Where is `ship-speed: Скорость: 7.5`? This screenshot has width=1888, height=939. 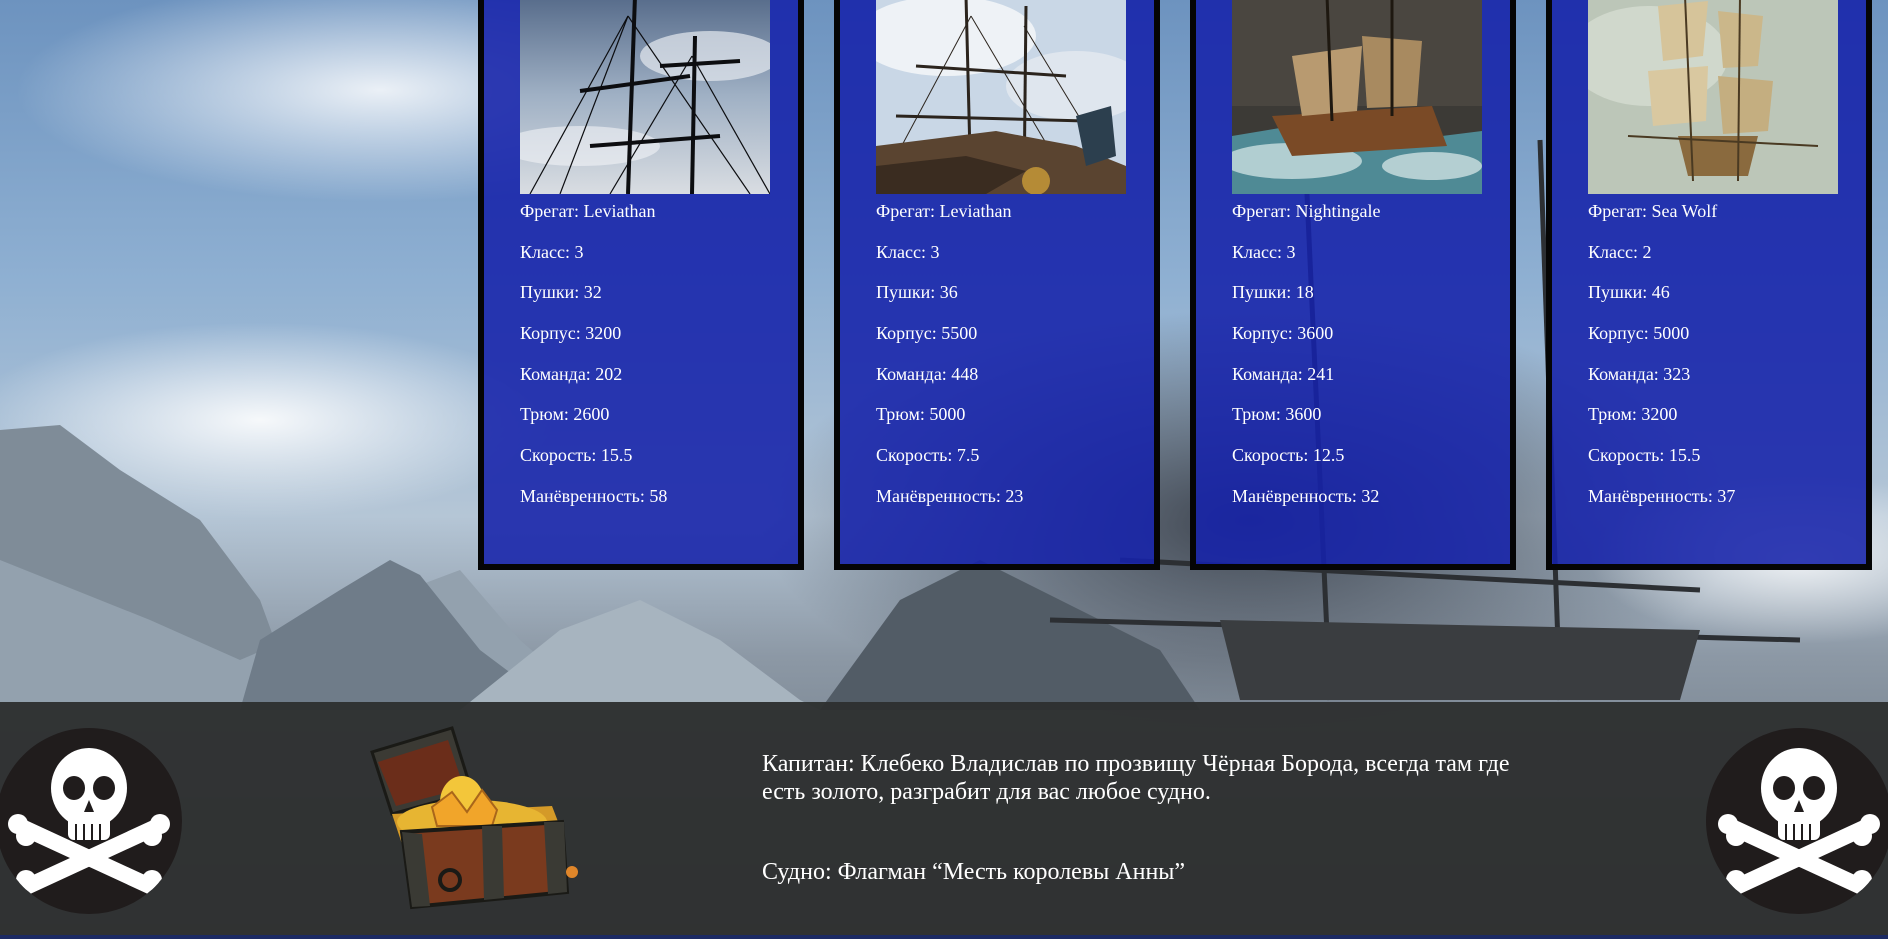 ship-speed: Скорость: 7.5 is located at coordinates (928, 455).